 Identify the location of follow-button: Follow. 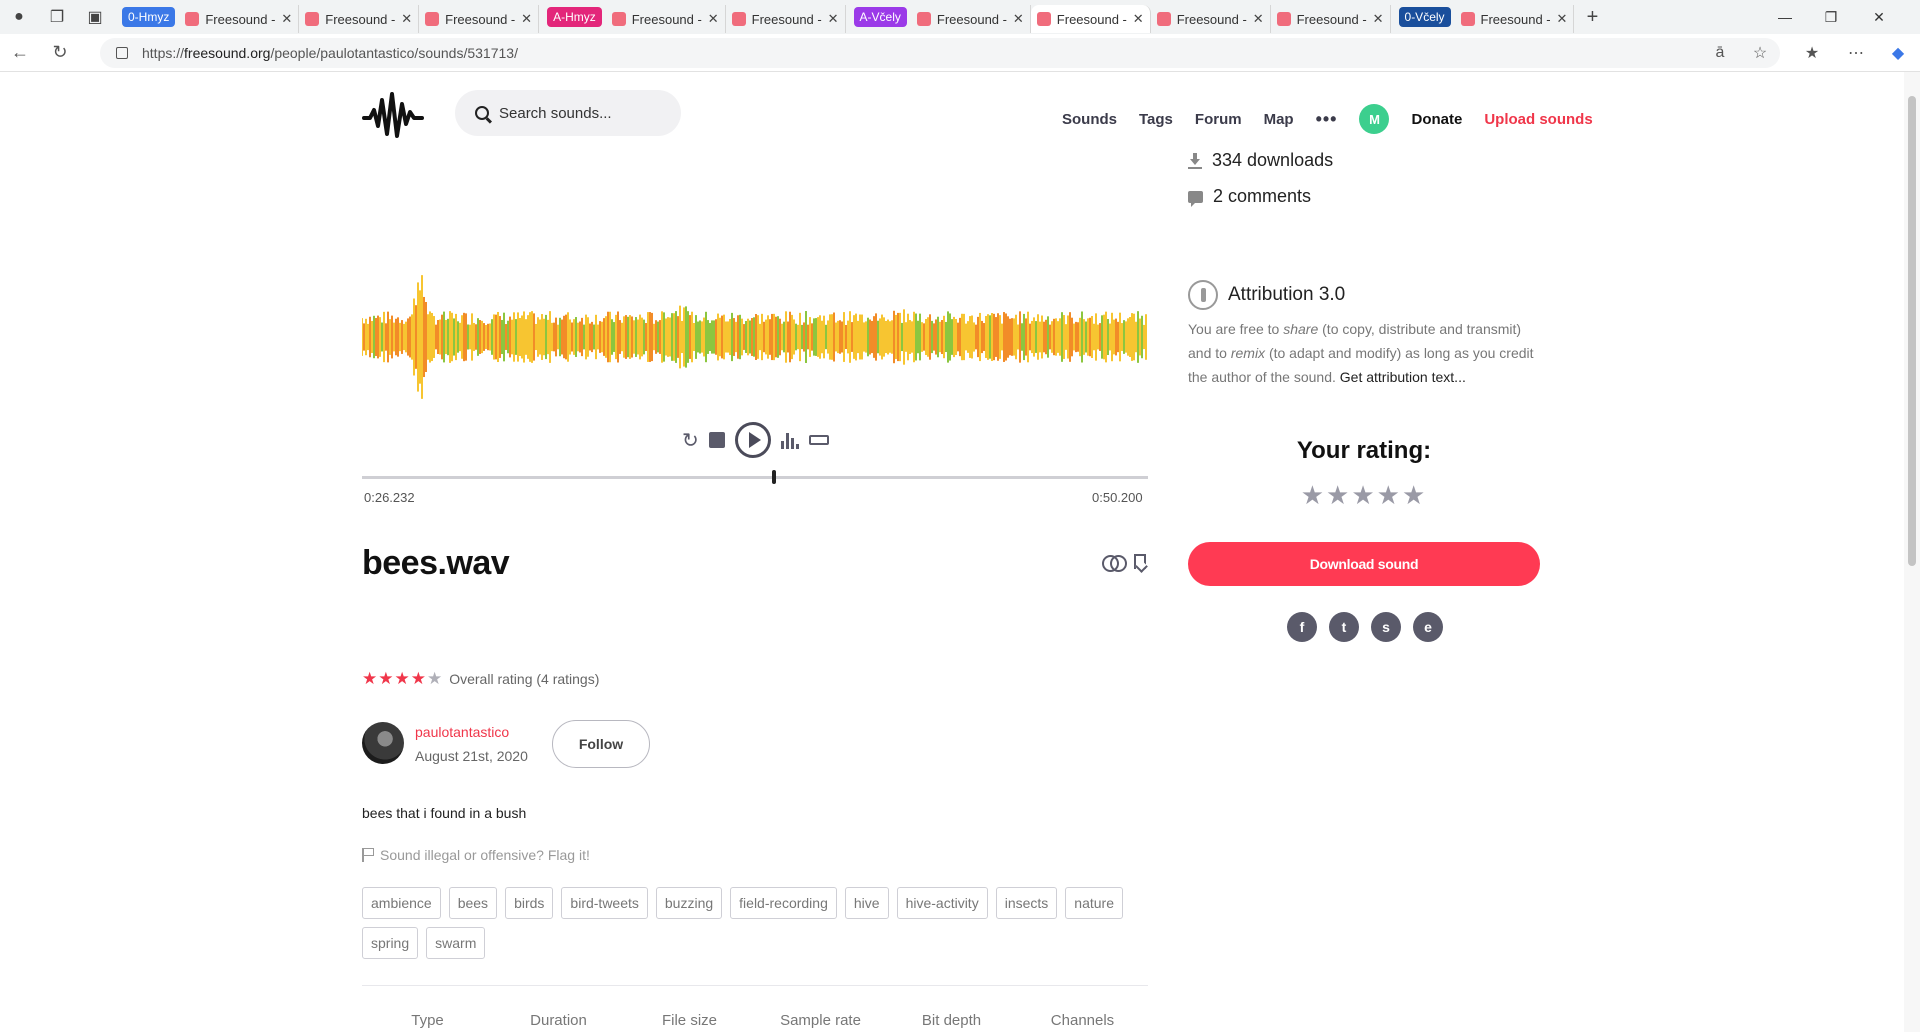
(601, 744).